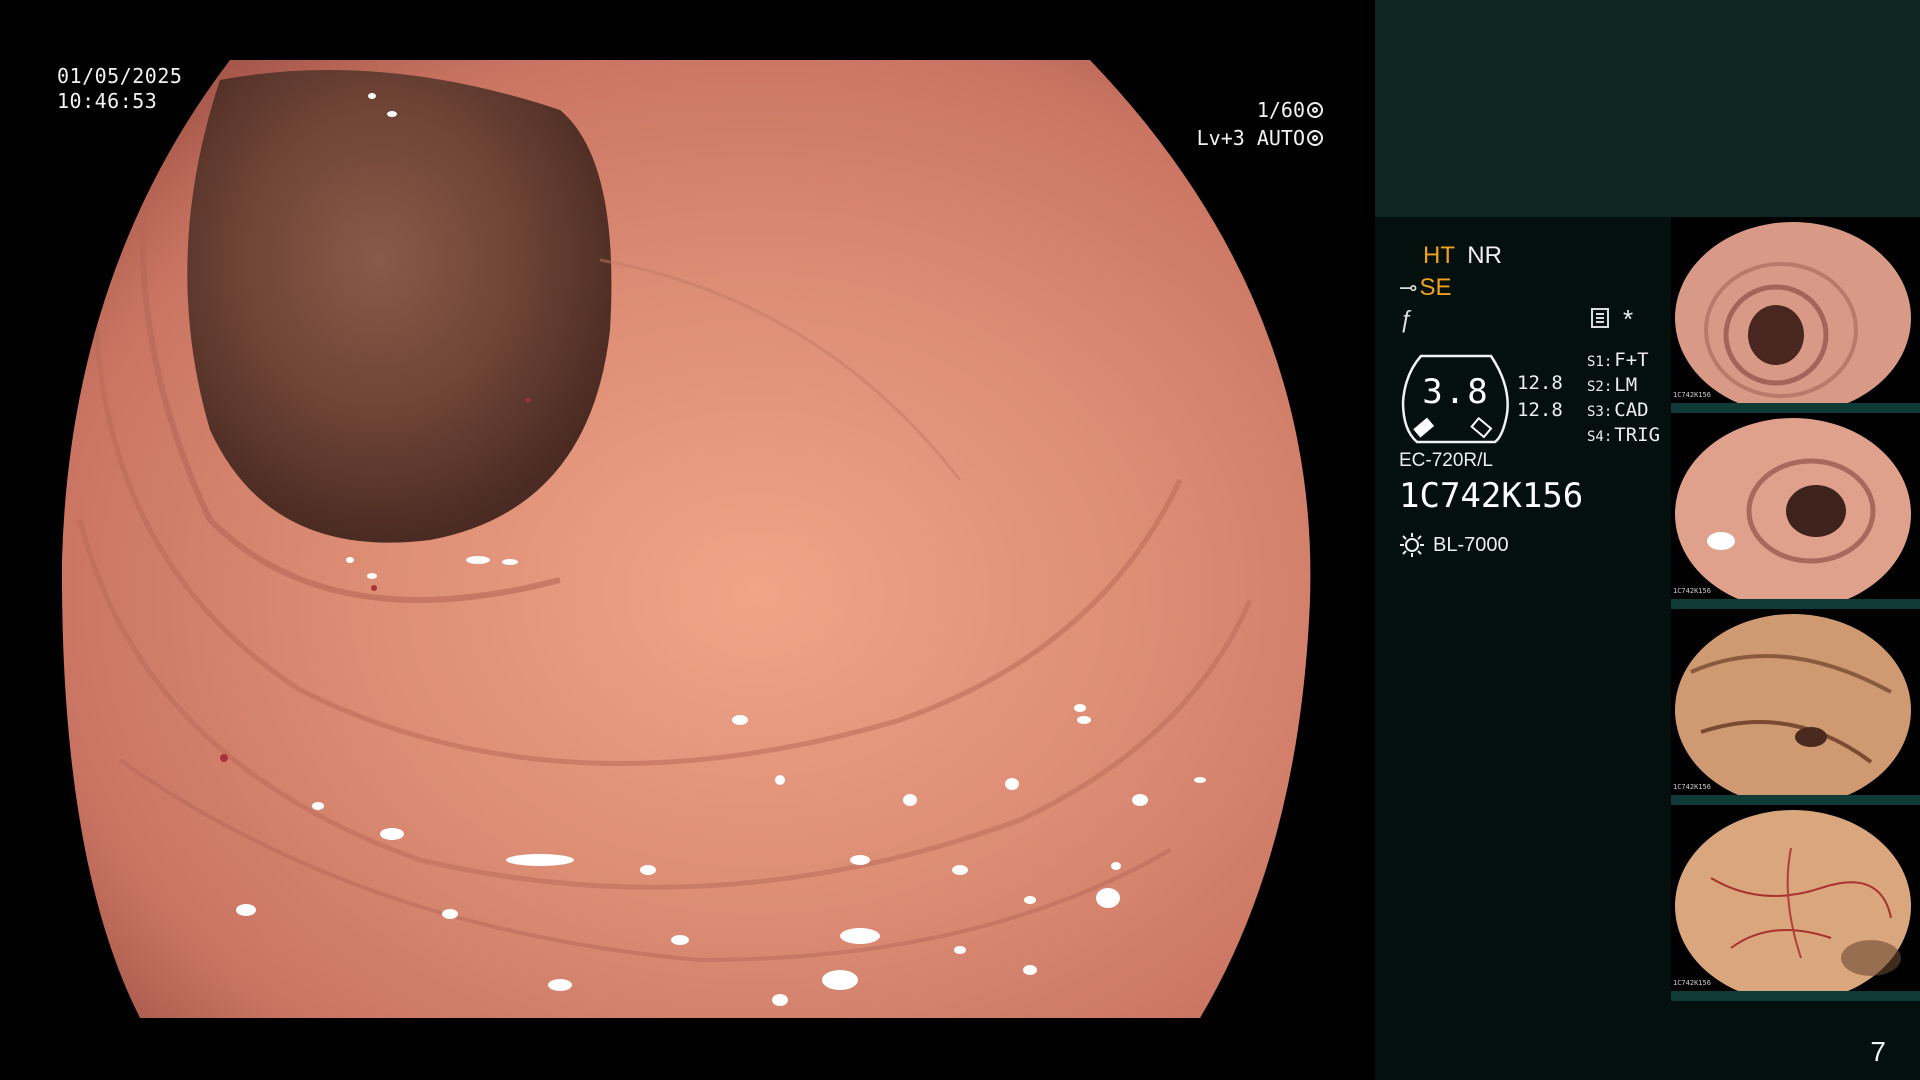 The height and width of the screenshot is (1080, 1920). I want to click on light-source-label: BL-7000, so click(1471, 544).